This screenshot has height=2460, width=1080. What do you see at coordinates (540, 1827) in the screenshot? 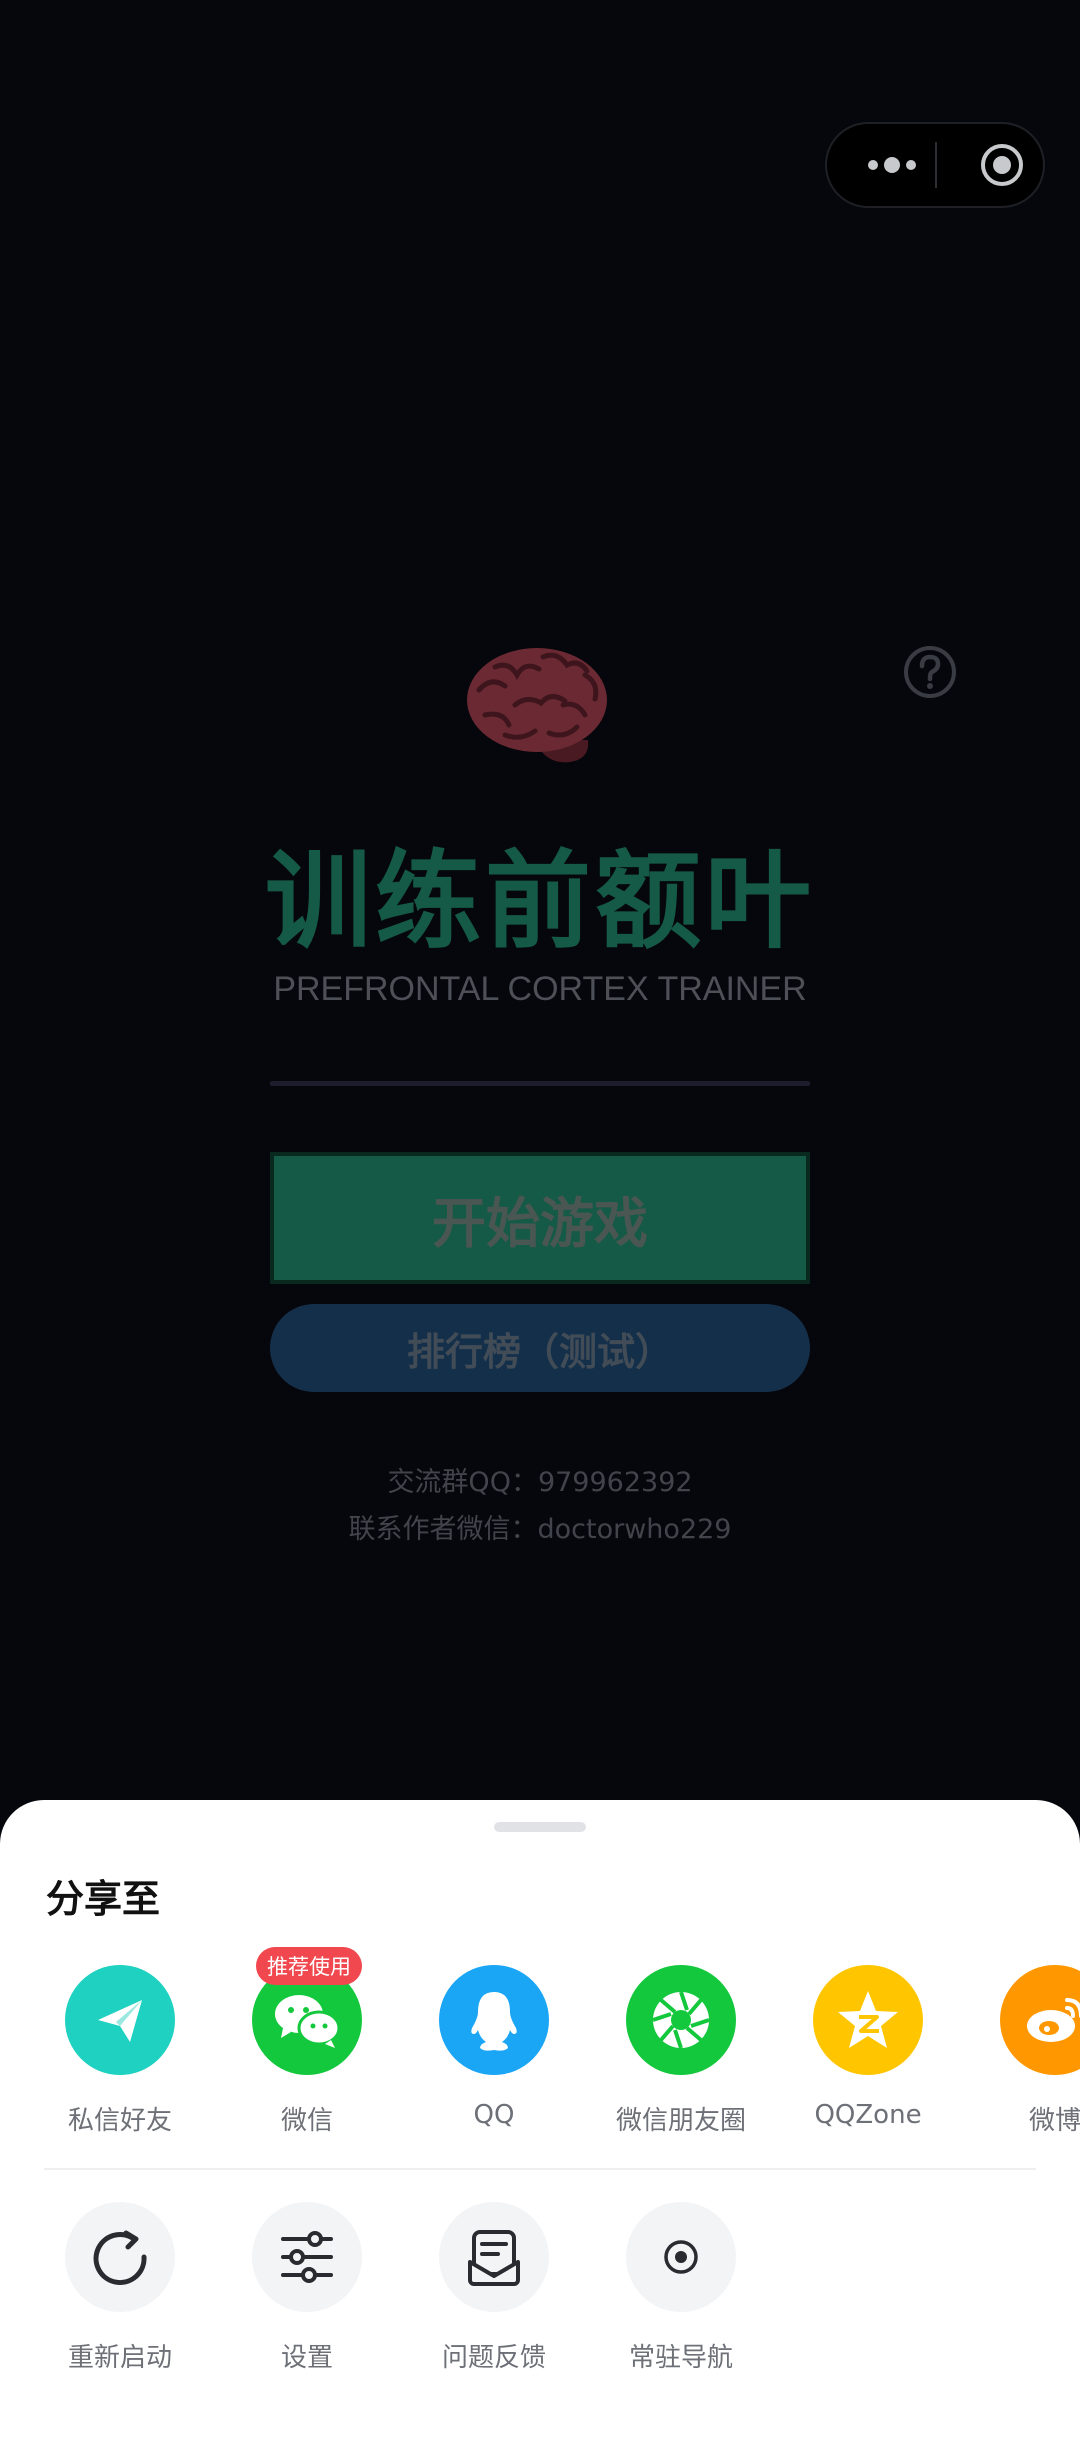
I see `sheet-drag-handle` at bounding box center [540, 1827].